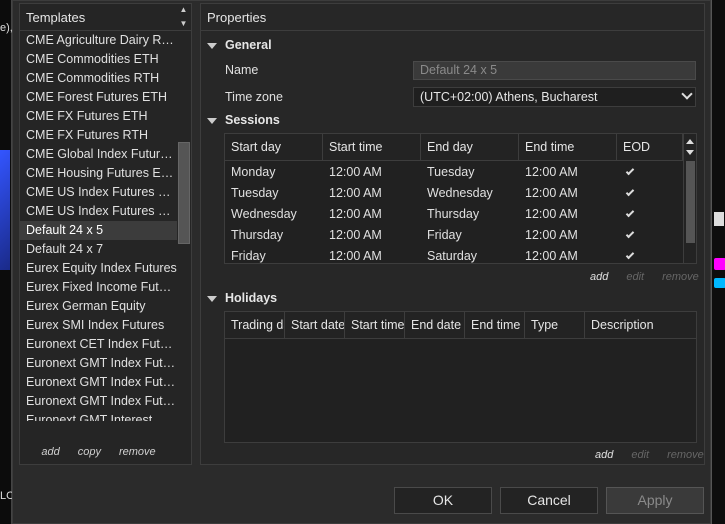 The image size is (725, 524). What do you see at coordinates (635, 277) in the screenshot?
I see `sessions-edit-link: edit` at bounding box center [635, 277].